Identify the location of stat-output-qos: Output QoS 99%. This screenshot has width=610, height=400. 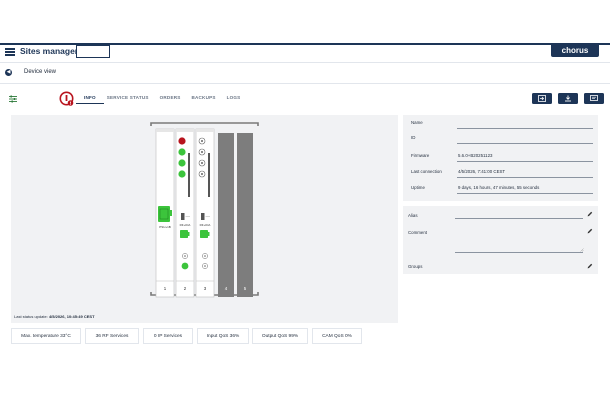
(280, 336).